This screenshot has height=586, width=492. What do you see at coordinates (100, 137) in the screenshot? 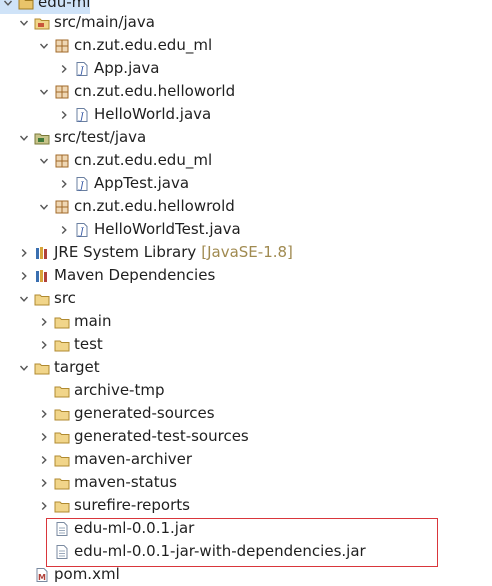
I see `tree-item-label: src/test/java` at bounding box center [100, 137].